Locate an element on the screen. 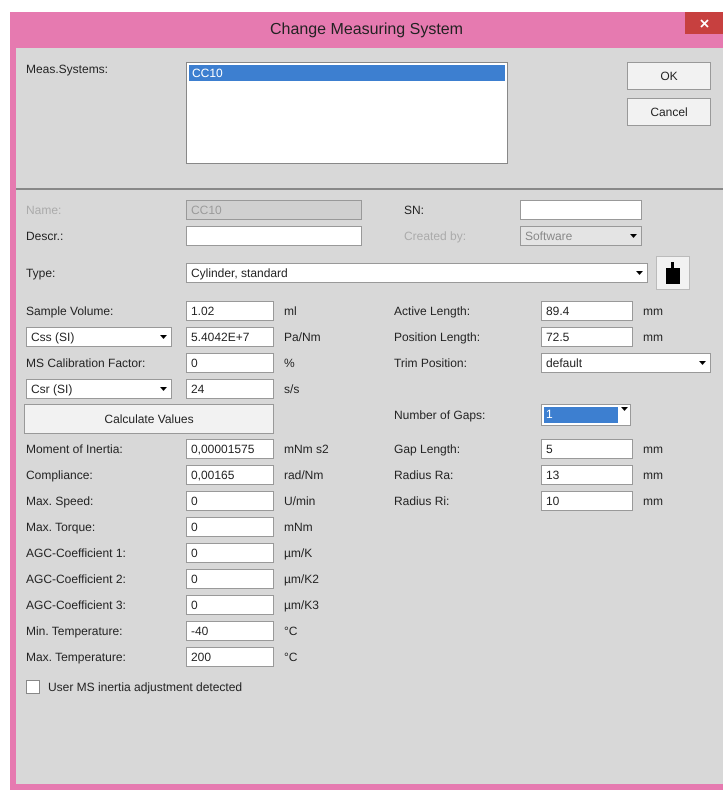  dropdown: Csr (SI) is located at coordinates (99, 389).